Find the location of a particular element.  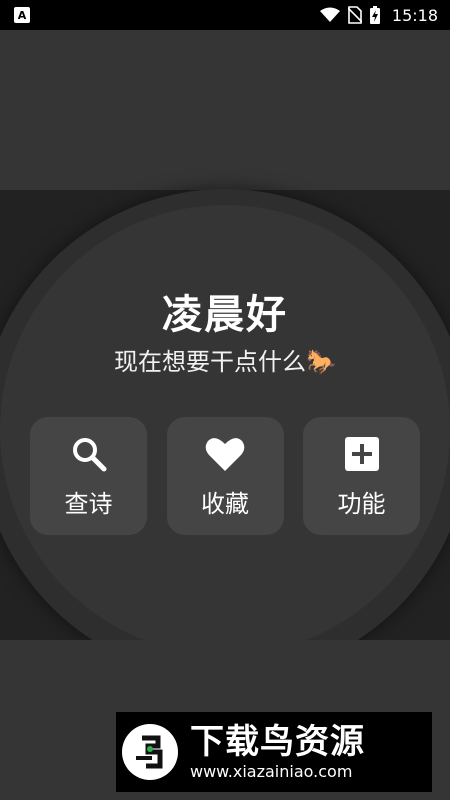

plus-square-icon is located at coordinates (362, 454).